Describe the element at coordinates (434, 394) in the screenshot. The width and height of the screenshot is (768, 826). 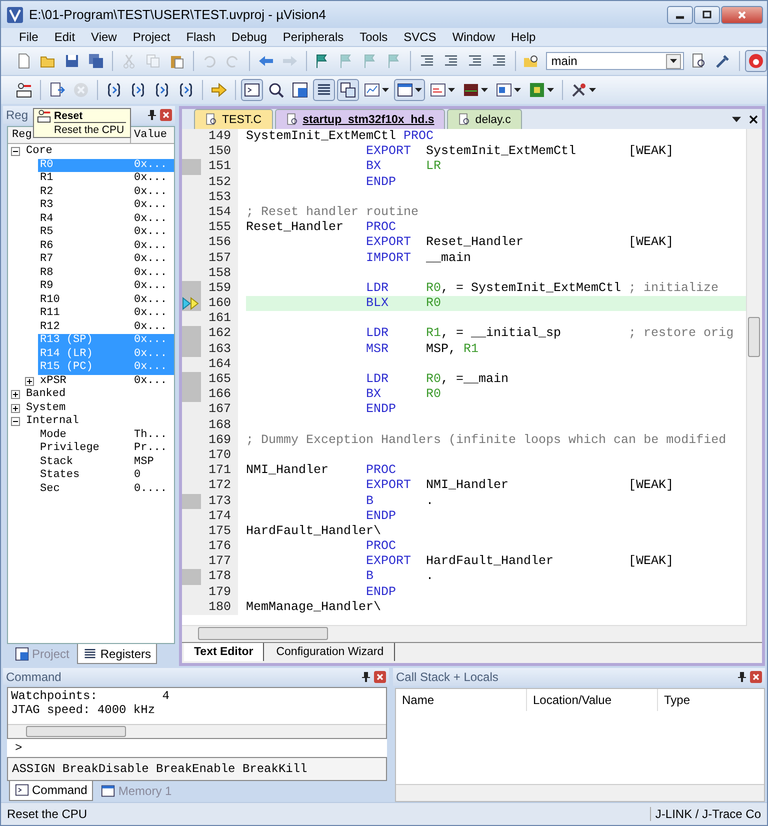
I see `code-operand: R0` at that location.